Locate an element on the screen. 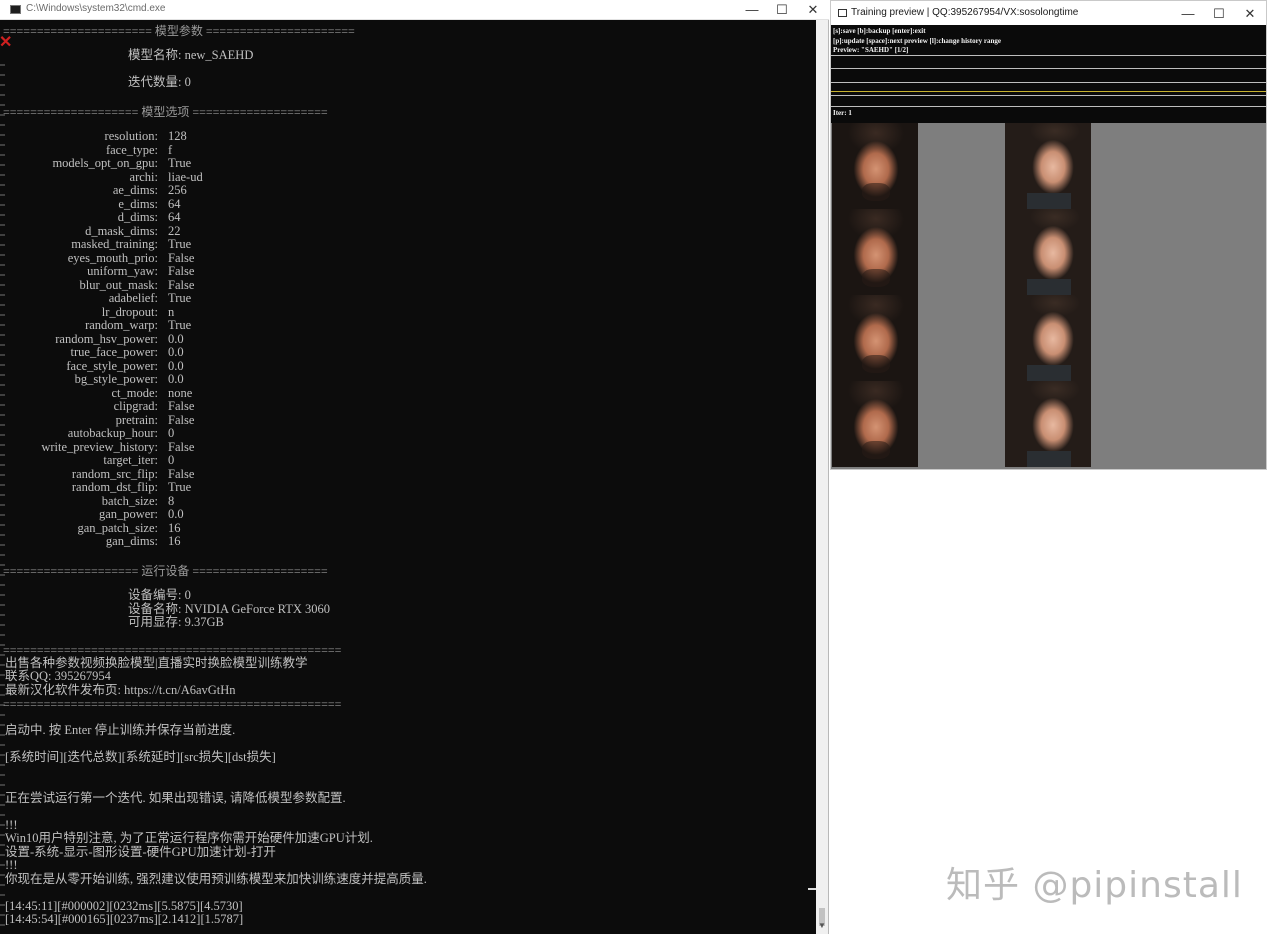 The height and width of the screenshot is (934, 1268). first-iteration-line: 正在尝试运行第一个迭代. 如果出现错误, 请降低模型参数配置. is located at coordinates (175, 798).